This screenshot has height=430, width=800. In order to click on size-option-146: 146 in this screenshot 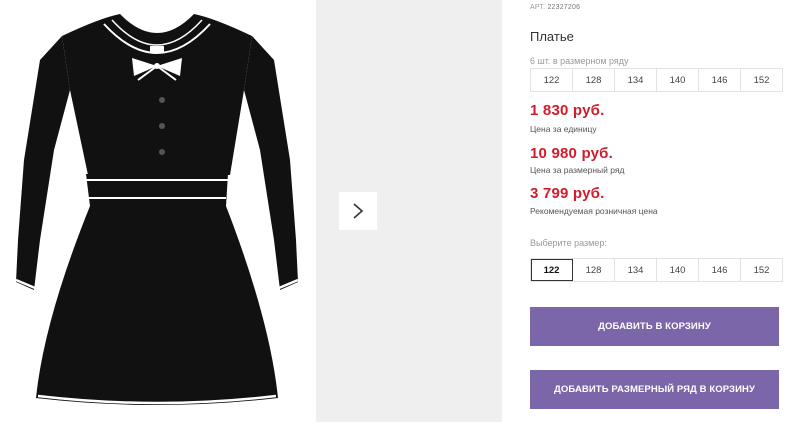, I will do `click(720, 270)`.